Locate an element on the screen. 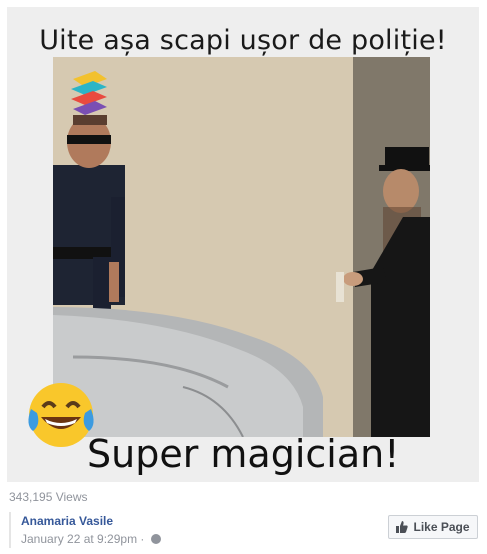  post-timestamp: January 22 at 9:29pm · is located at coordinates (91, 539).